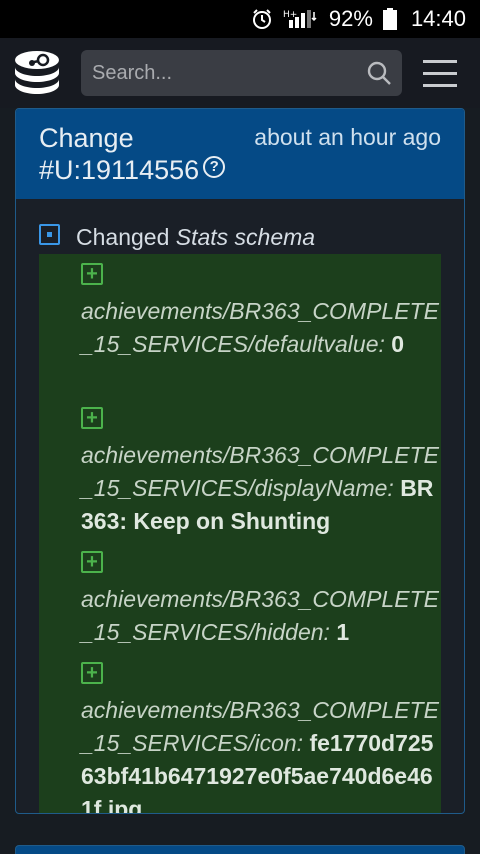 This screenshot has height=854, width=480. I want to click on change-id-text: Change #U:19114556, so click(119, 154).